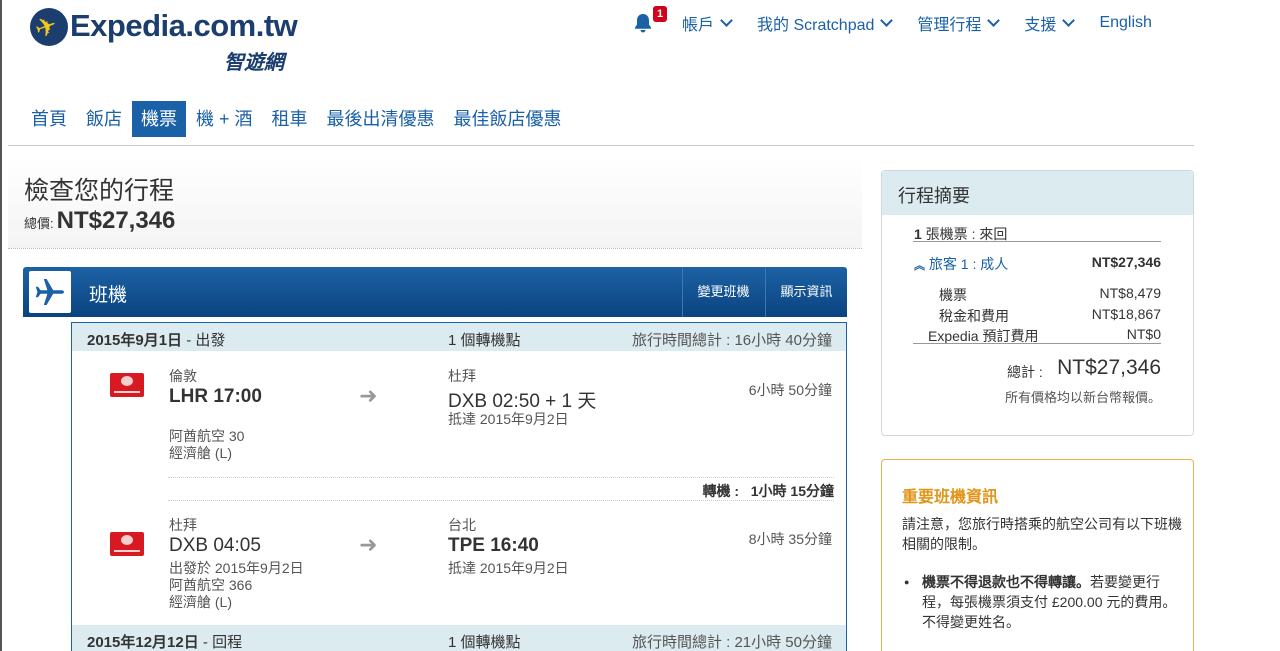 The image size is (1280, 651). What do you see at coordinates (224, 119) in the screenshot?
I see `tab-flight-hotel: 機 + 酒` at bounding box center [224, 119].